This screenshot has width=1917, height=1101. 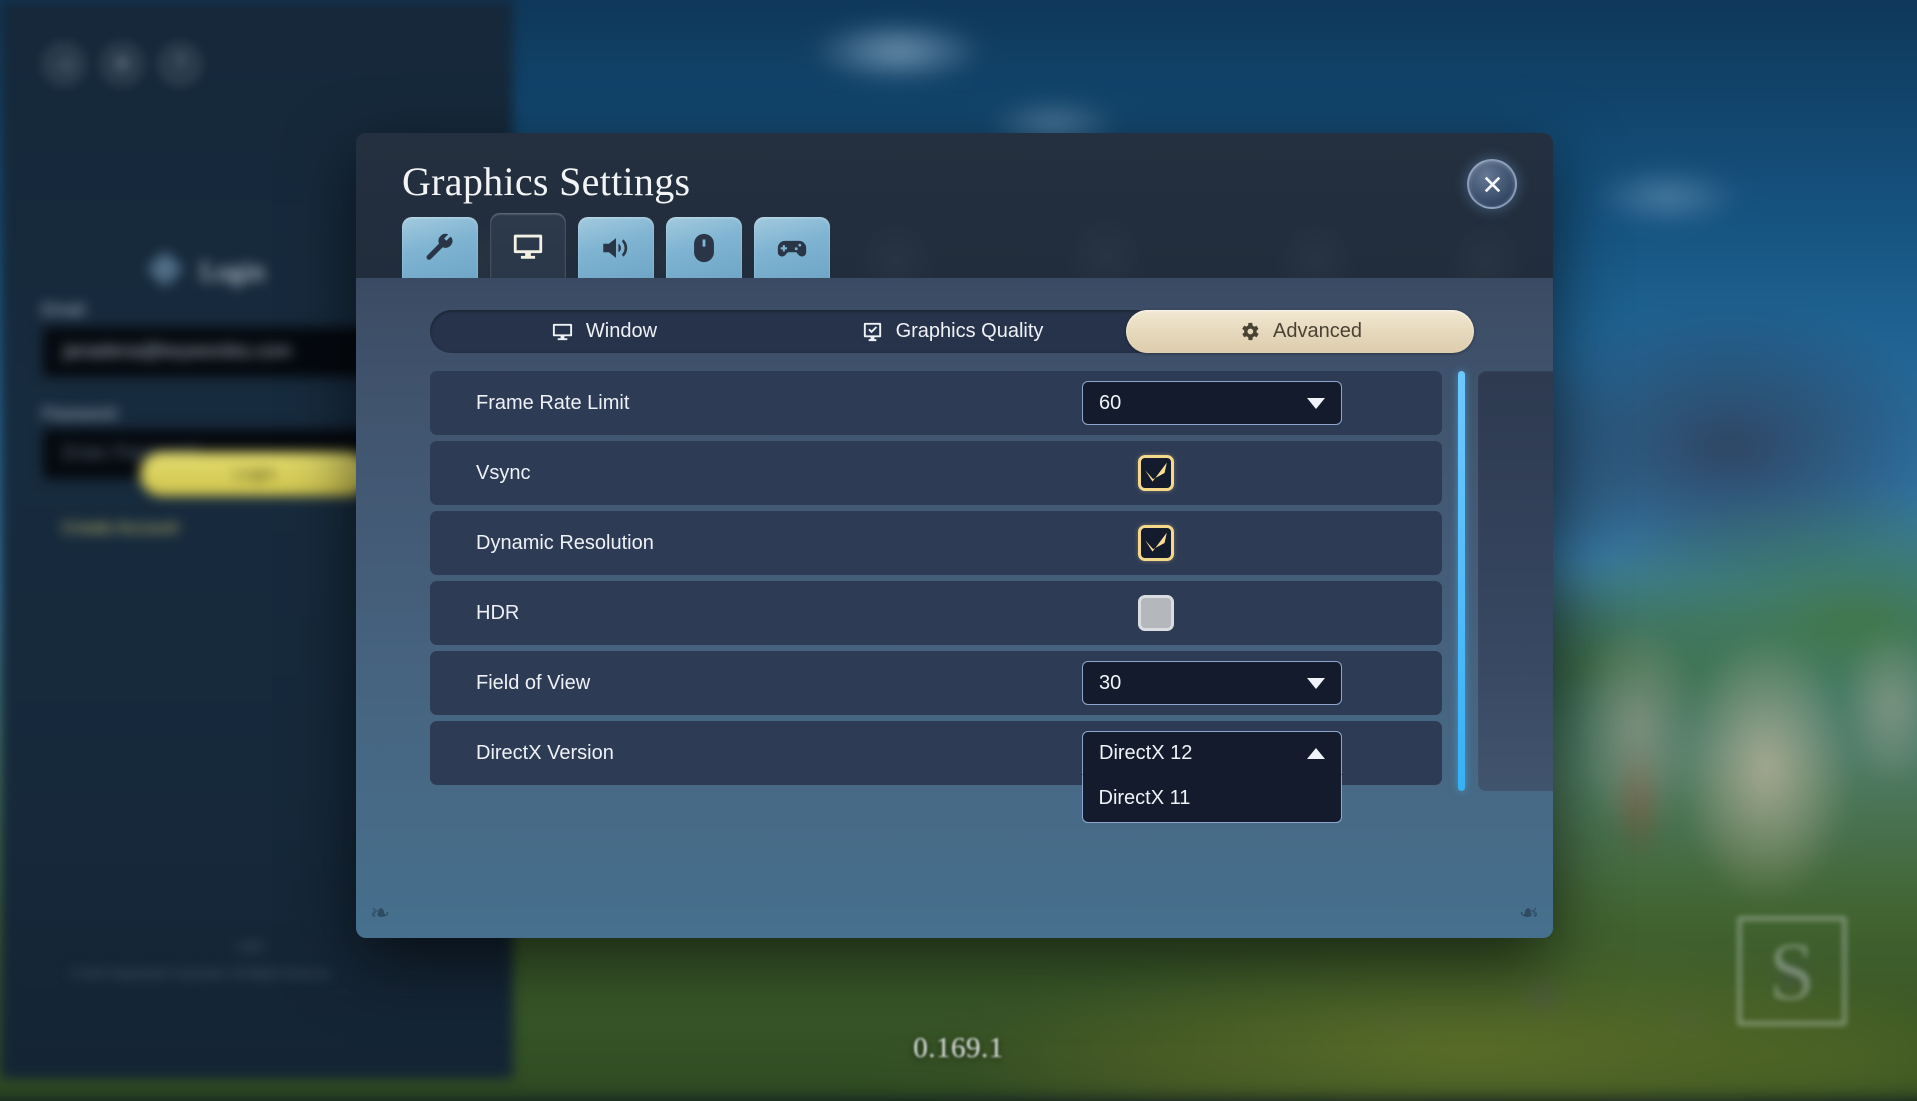 I want to click on dialog-header: Graphics Settings, so click(x=954, y=205).